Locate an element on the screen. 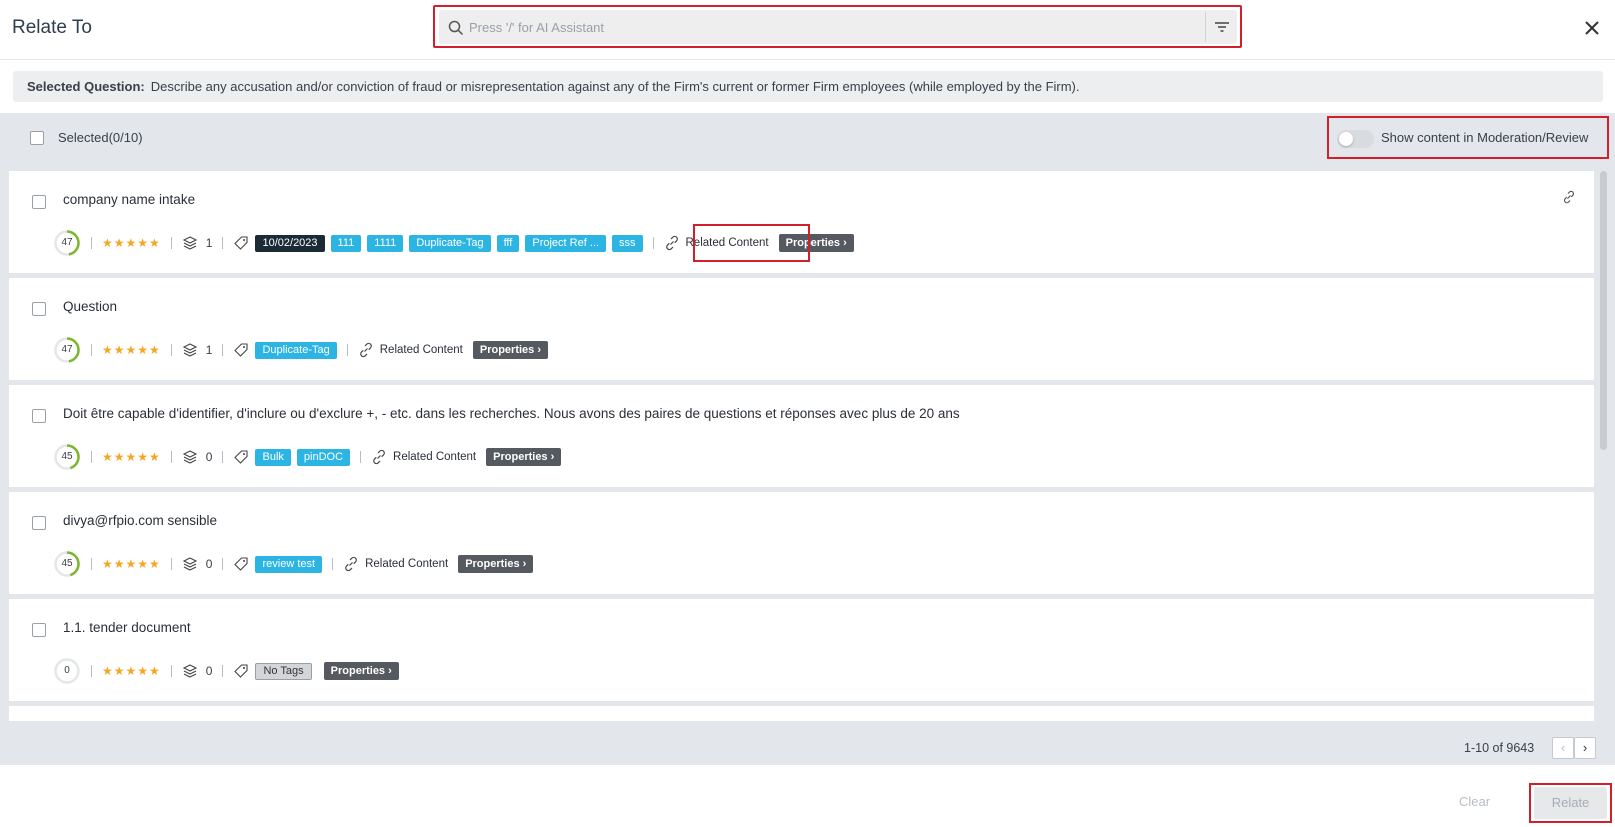 This screenshot has height=827, width=1615. score-ring: 0 is located at coordinates (67, 671).